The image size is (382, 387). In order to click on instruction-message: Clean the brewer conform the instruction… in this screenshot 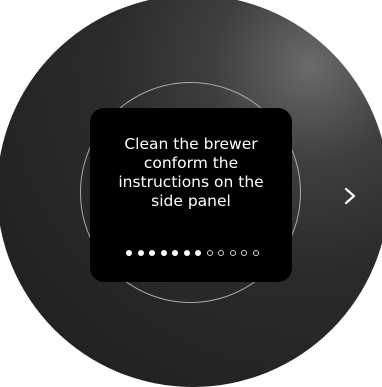, I will do `click(191, 172)`.